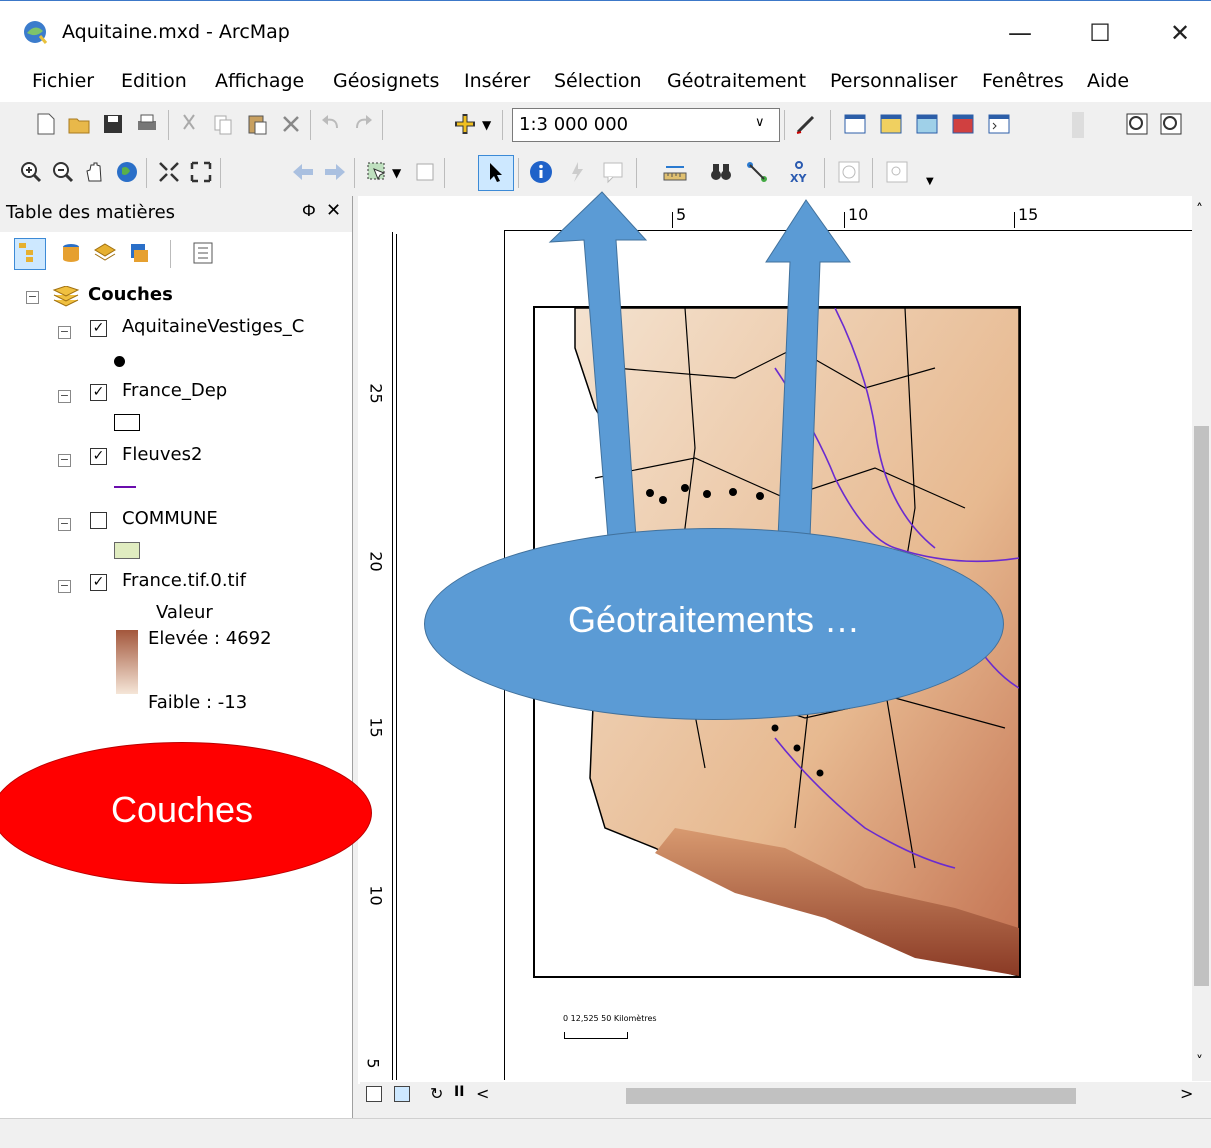 Image resolution: width=1211 pixels, height=1148 pixels. I want to click on fixed-zoom-in-icon, so click(169, 172).